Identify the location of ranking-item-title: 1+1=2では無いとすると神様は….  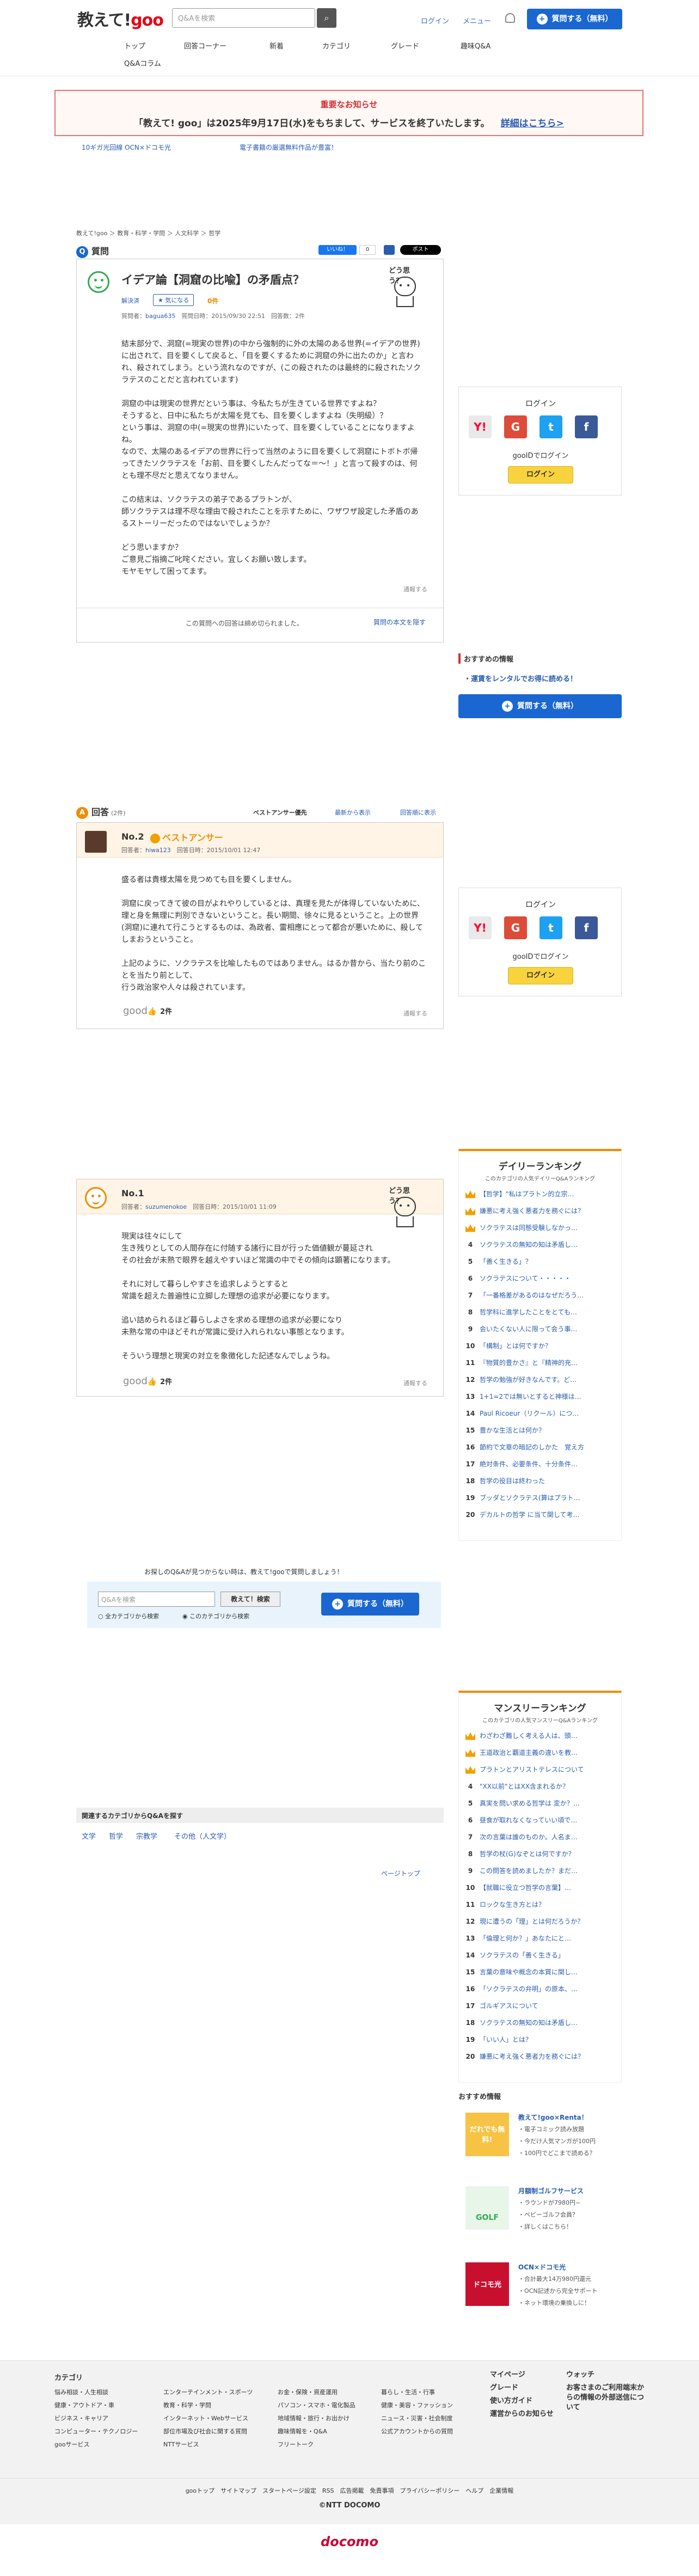
(530, 1396).